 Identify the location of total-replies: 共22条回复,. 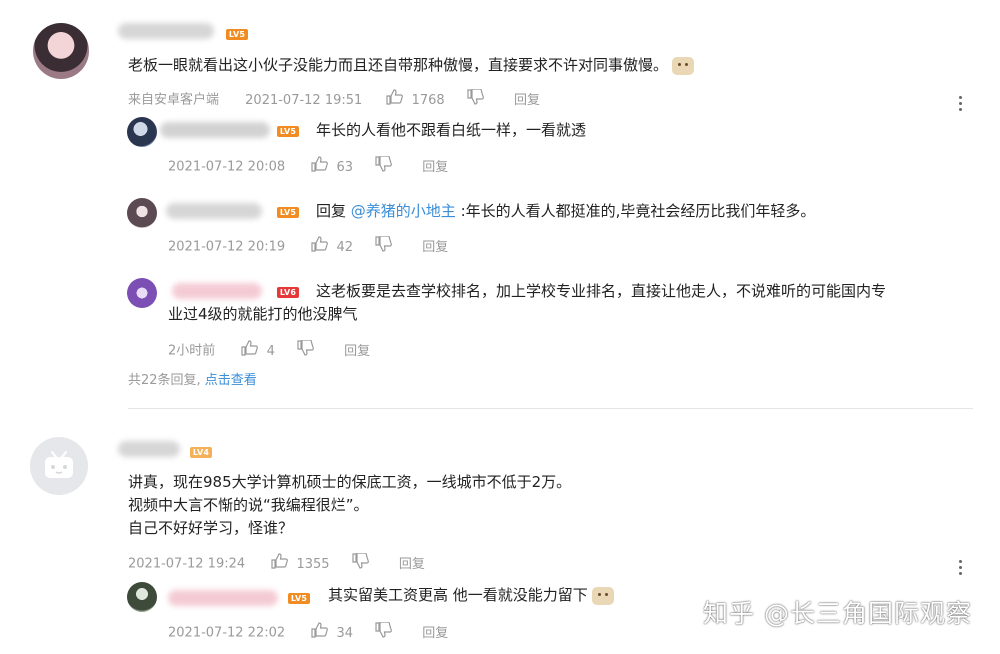
(164, 380).